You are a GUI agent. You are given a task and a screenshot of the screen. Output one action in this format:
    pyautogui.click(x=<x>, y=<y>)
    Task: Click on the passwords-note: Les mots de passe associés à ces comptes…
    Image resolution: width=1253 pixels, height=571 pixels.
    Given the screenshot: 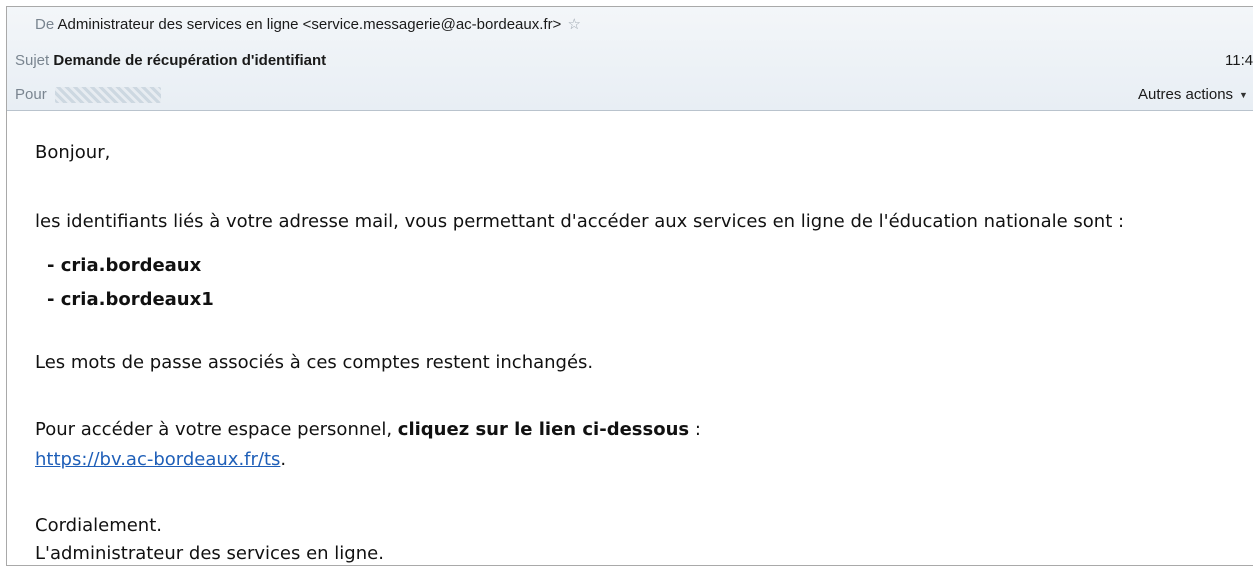 What is the action you would take?
    pyautogui.click(x=314, y=362)
    